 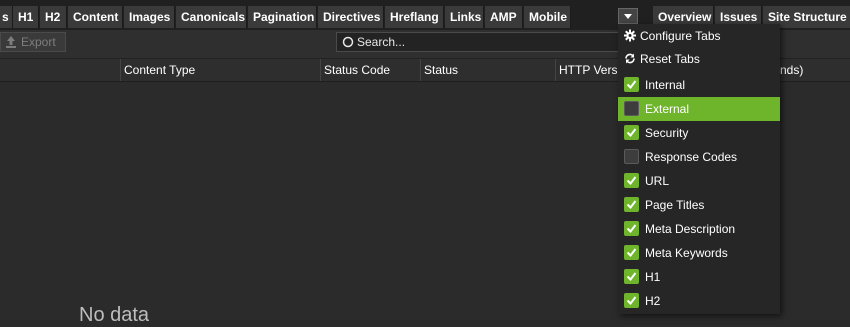 I want to click on configure-tabs-label: Configure Tabs, so click(x=680, y=36).